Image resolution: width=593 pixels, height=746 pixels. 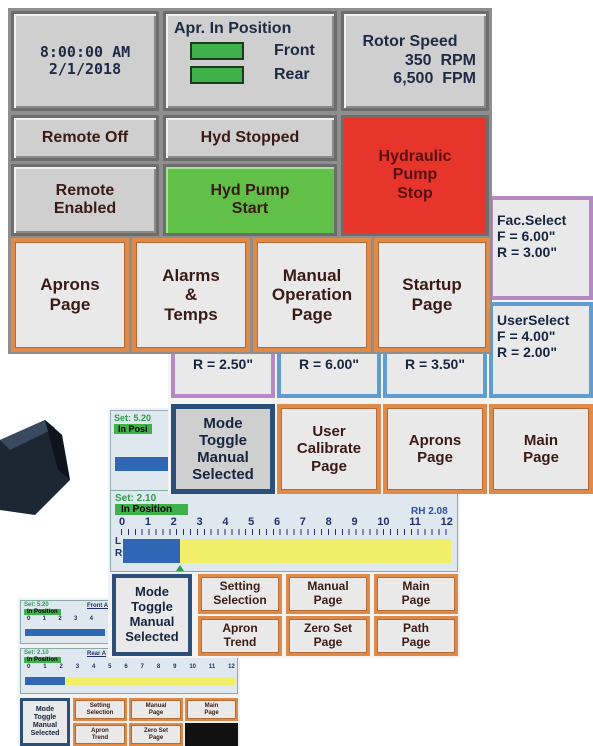 I want to click on rotor-speed-display: Rotor Speed 350 RPM 6,500 FPM, so click(x=415, y=61).